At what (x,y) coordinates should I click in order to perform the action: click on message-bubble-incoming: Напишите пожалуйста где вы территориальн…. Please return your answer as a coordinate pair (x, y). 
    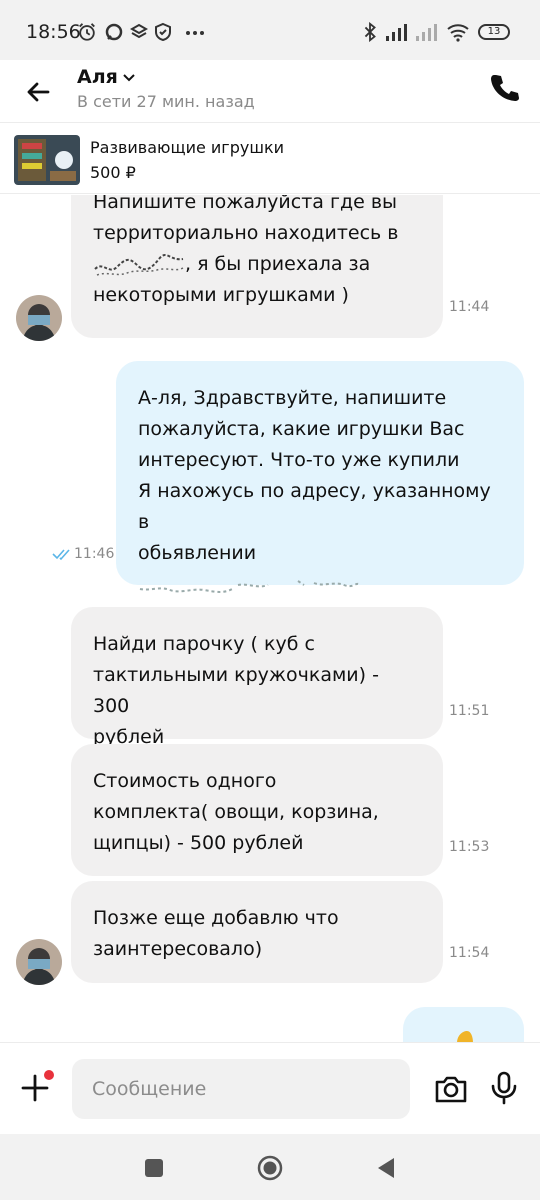
    Looking at the image, I should click on (257, 266).